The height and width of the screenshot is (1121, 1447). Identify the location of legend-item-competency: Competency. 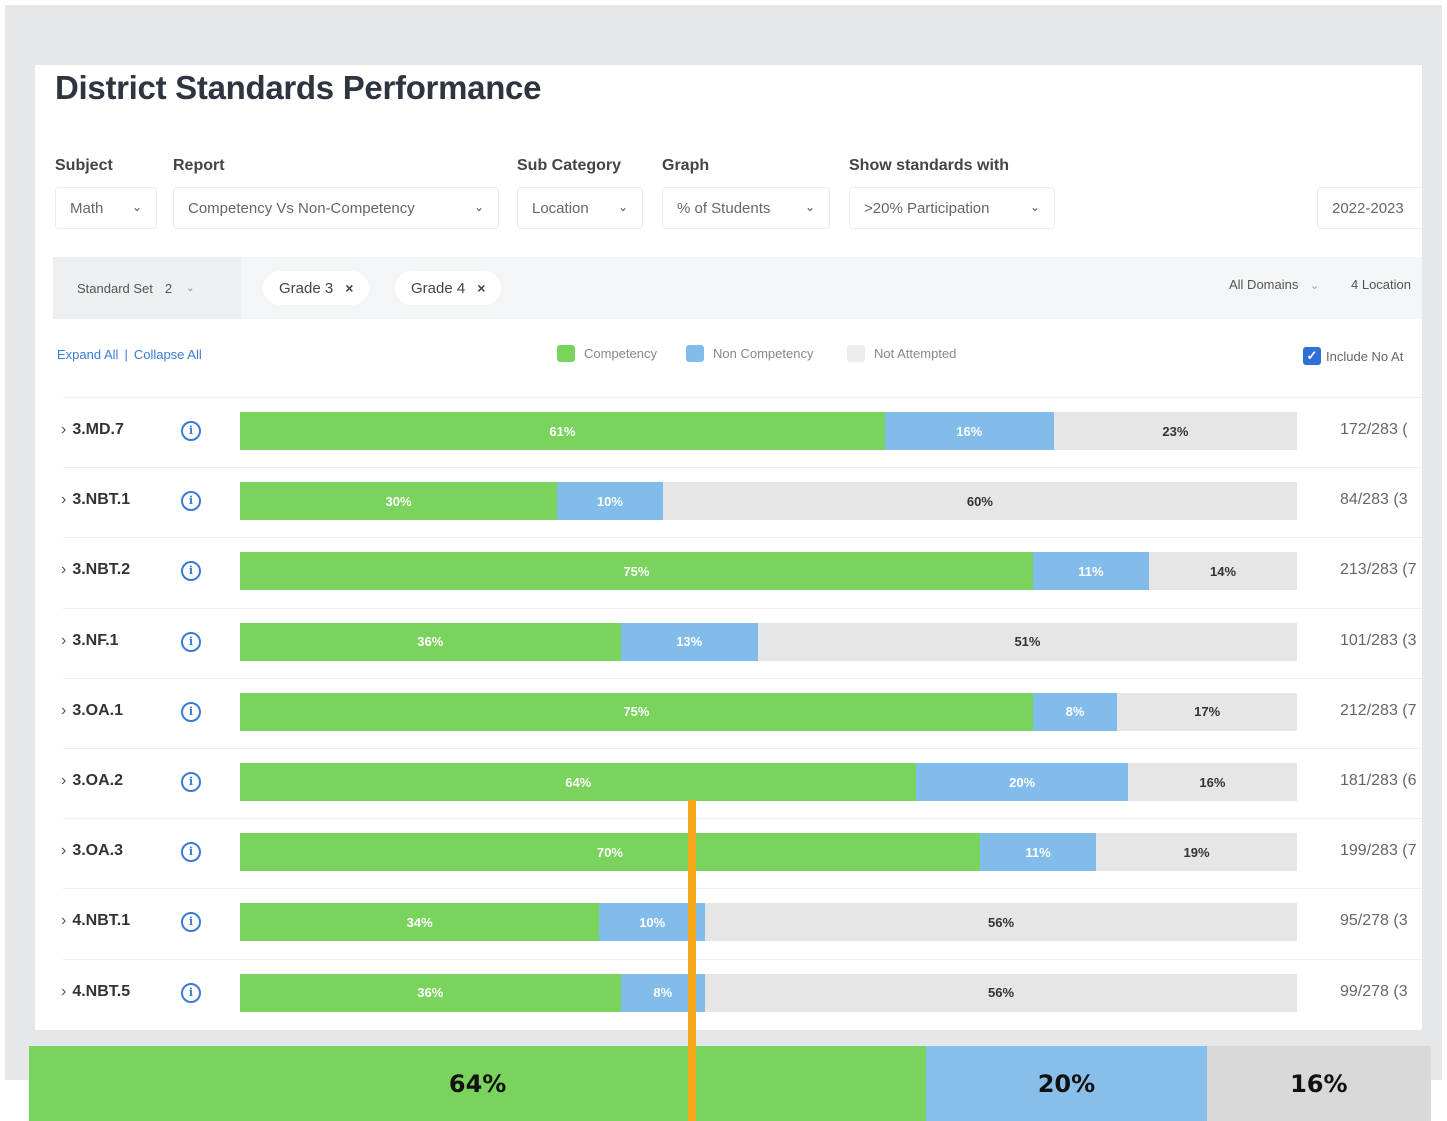
(607, 353).